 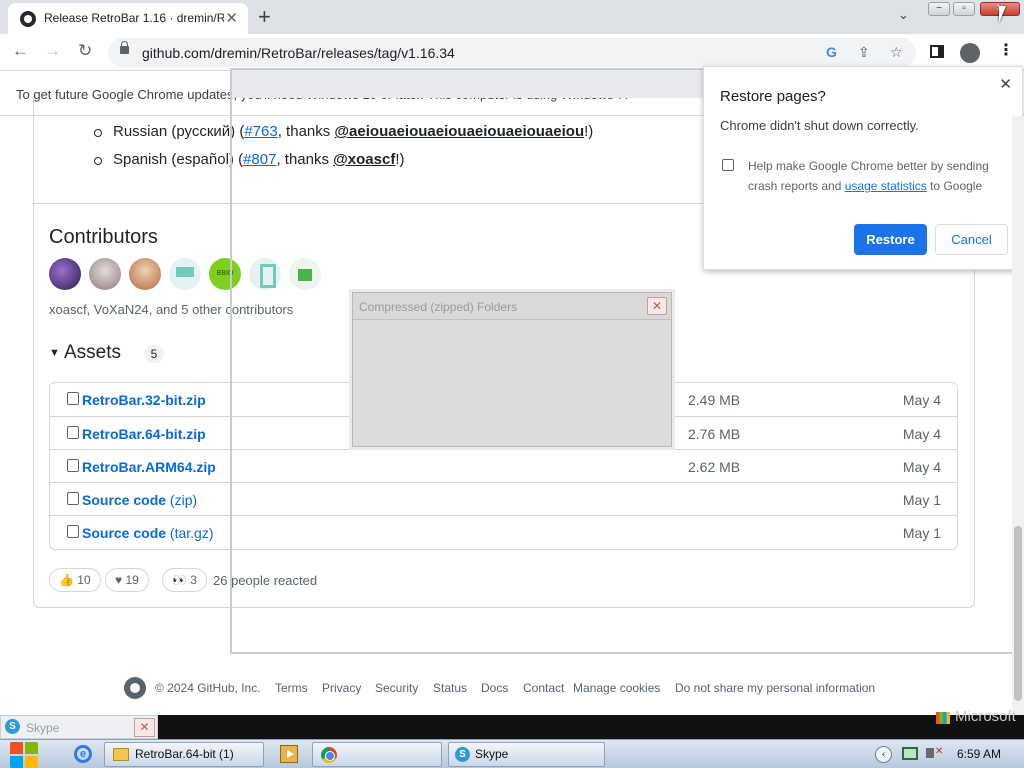 I want to click on translation-lang: Russian (русский) (, so click(x=179, y=131).